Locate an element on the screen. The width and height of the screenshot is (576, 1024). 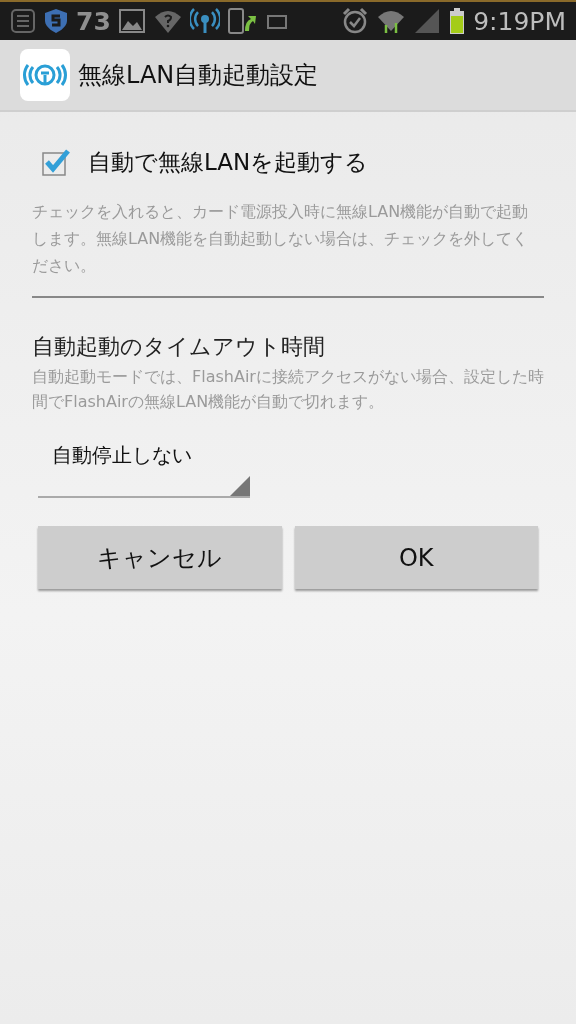
option-description: チェックを入れると、カード電源投入時に無線LAN機能が自動で起動します。無線LAN機能を自動起動しない場合は、チェックを外してください。 is located at coordinates (281, 239).